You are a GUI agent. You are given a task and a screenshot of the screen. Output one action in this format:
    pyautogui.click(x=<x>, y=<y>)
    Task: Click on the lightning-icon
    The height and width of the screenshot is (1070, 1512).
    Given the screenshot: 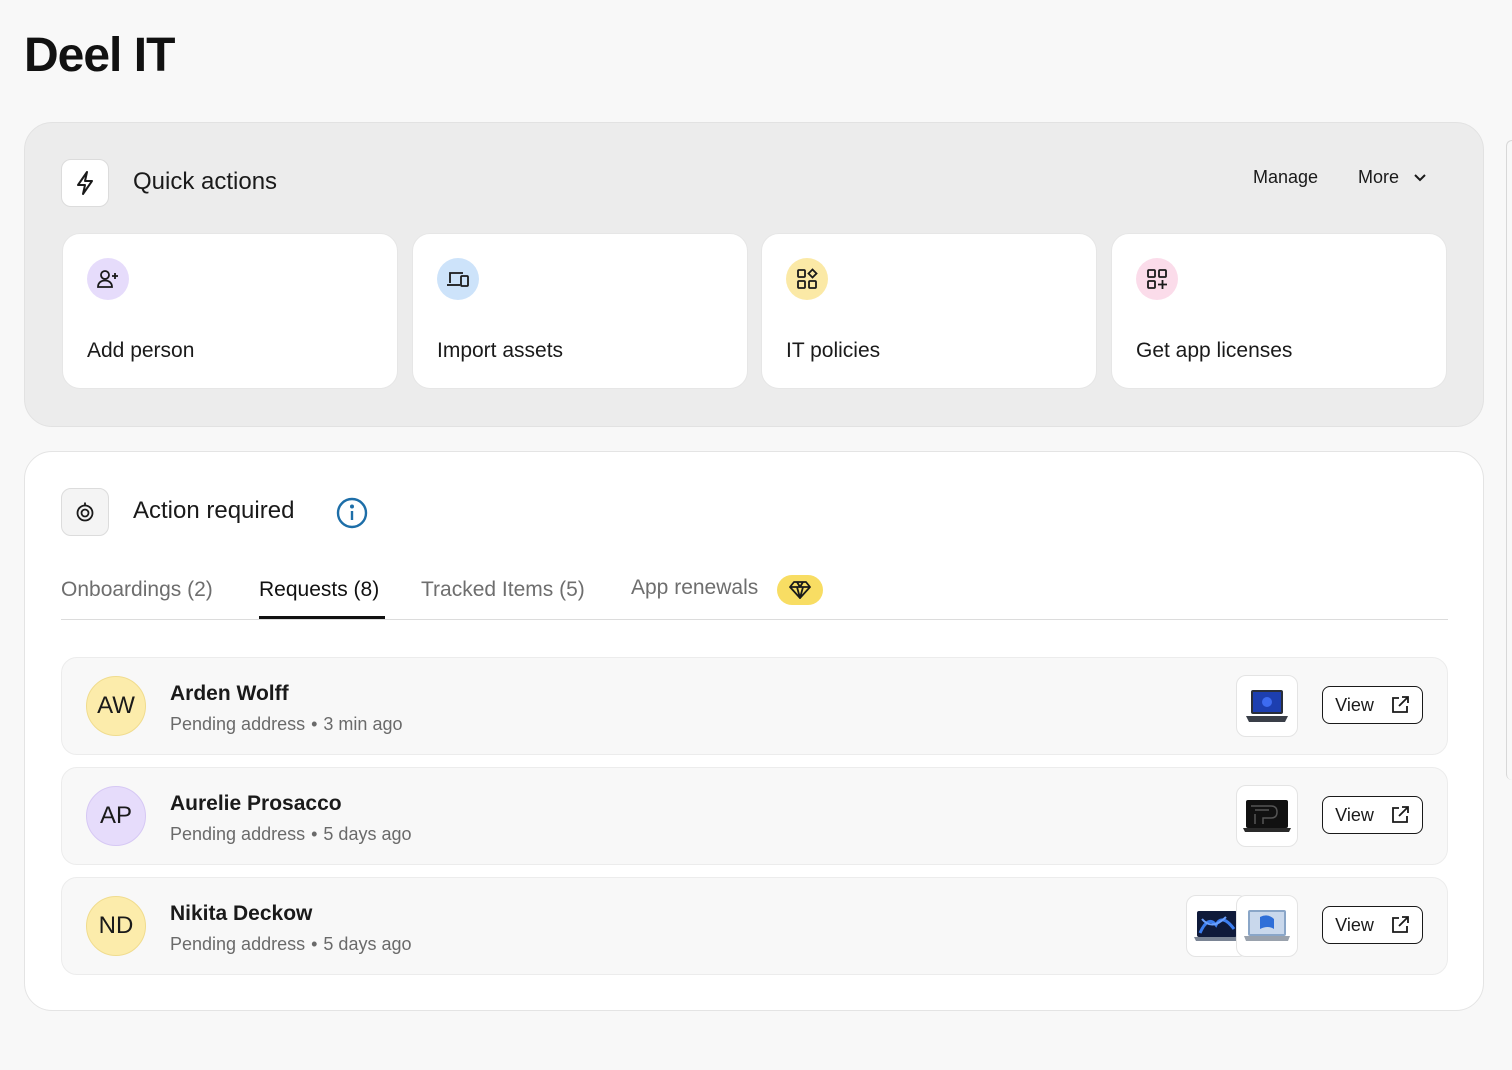 What is the action you would take?
    pyautogui.click(x=85, y=183)
    